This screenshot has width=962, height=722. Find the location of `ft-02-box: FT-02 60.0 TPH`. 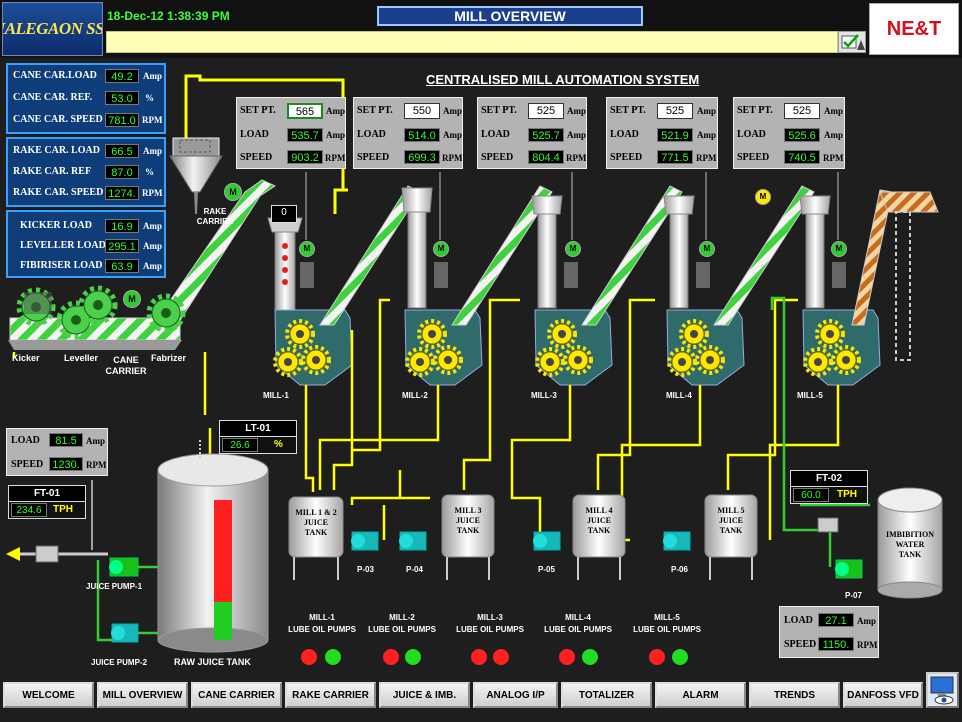

ft-02-box: FT-02 60.0 TPH is located at coordinates (829, 487).